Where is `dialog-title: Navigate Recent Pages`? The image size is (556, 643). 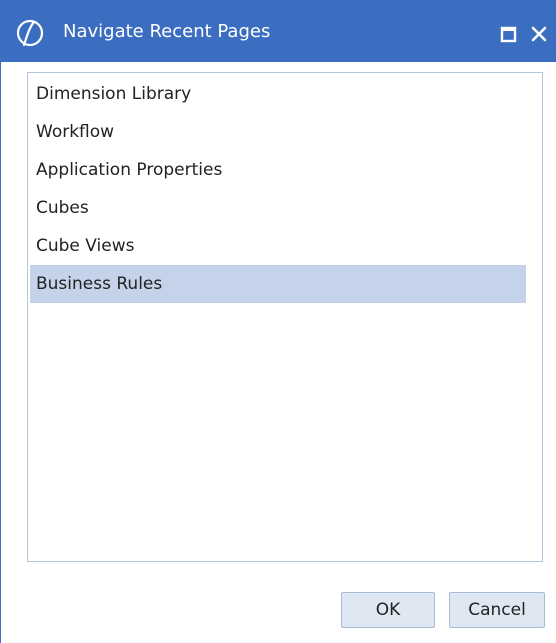
dialog-title: Navigate Recent Pages is located at coordinates (167, 31).